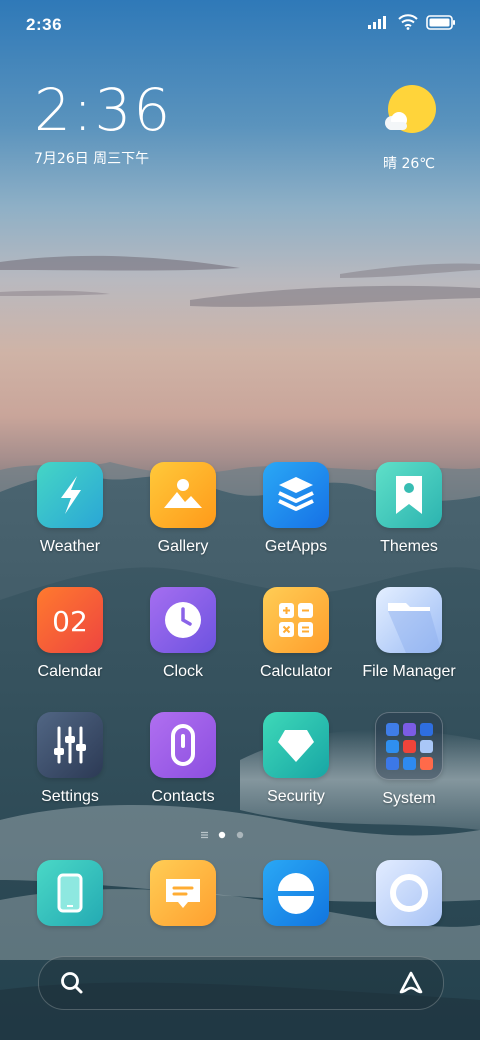  What do you see at coordinates (409, 671) in the screenshot?
I see `app-label: File Manager` at bounding box center [409, 671].